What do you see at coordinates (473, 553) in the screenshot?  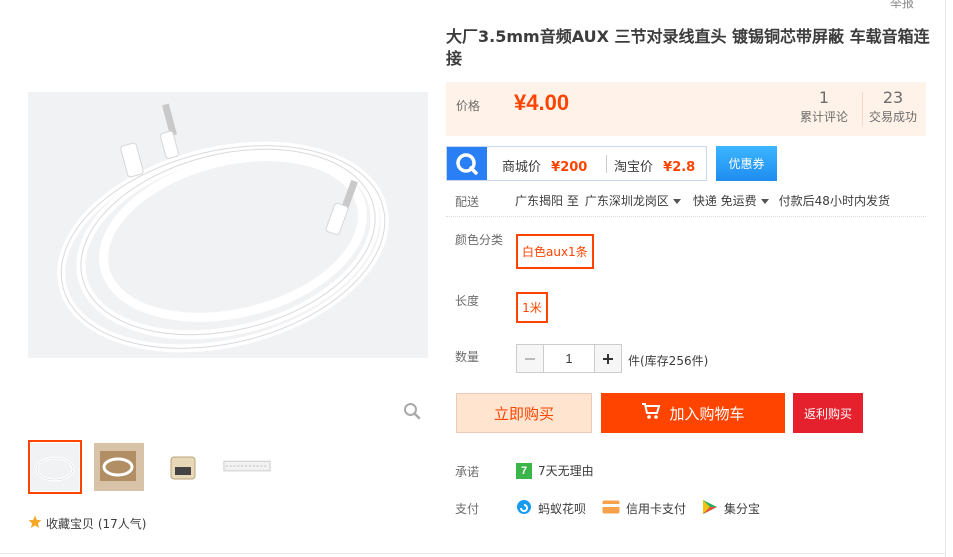 I see `frame-border-bottom` at bounding box center [473, 553].